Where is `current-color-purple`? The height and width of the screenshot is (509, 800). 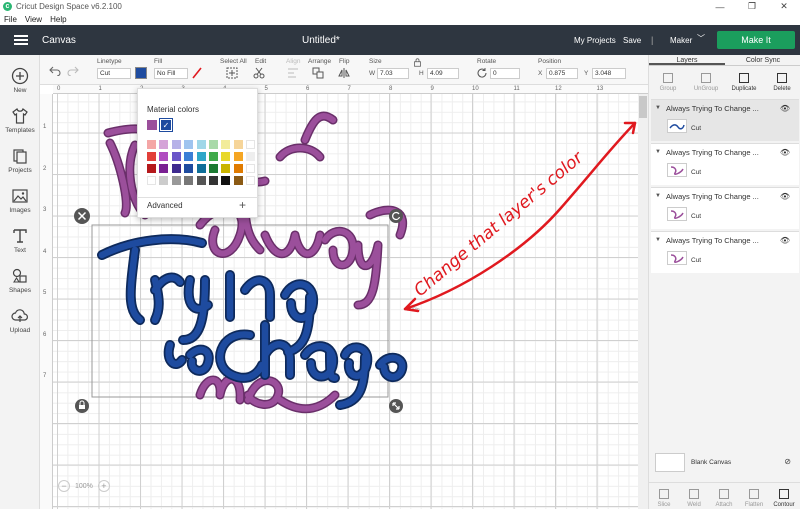 current-color-purple is located at coordinates (152, 125).